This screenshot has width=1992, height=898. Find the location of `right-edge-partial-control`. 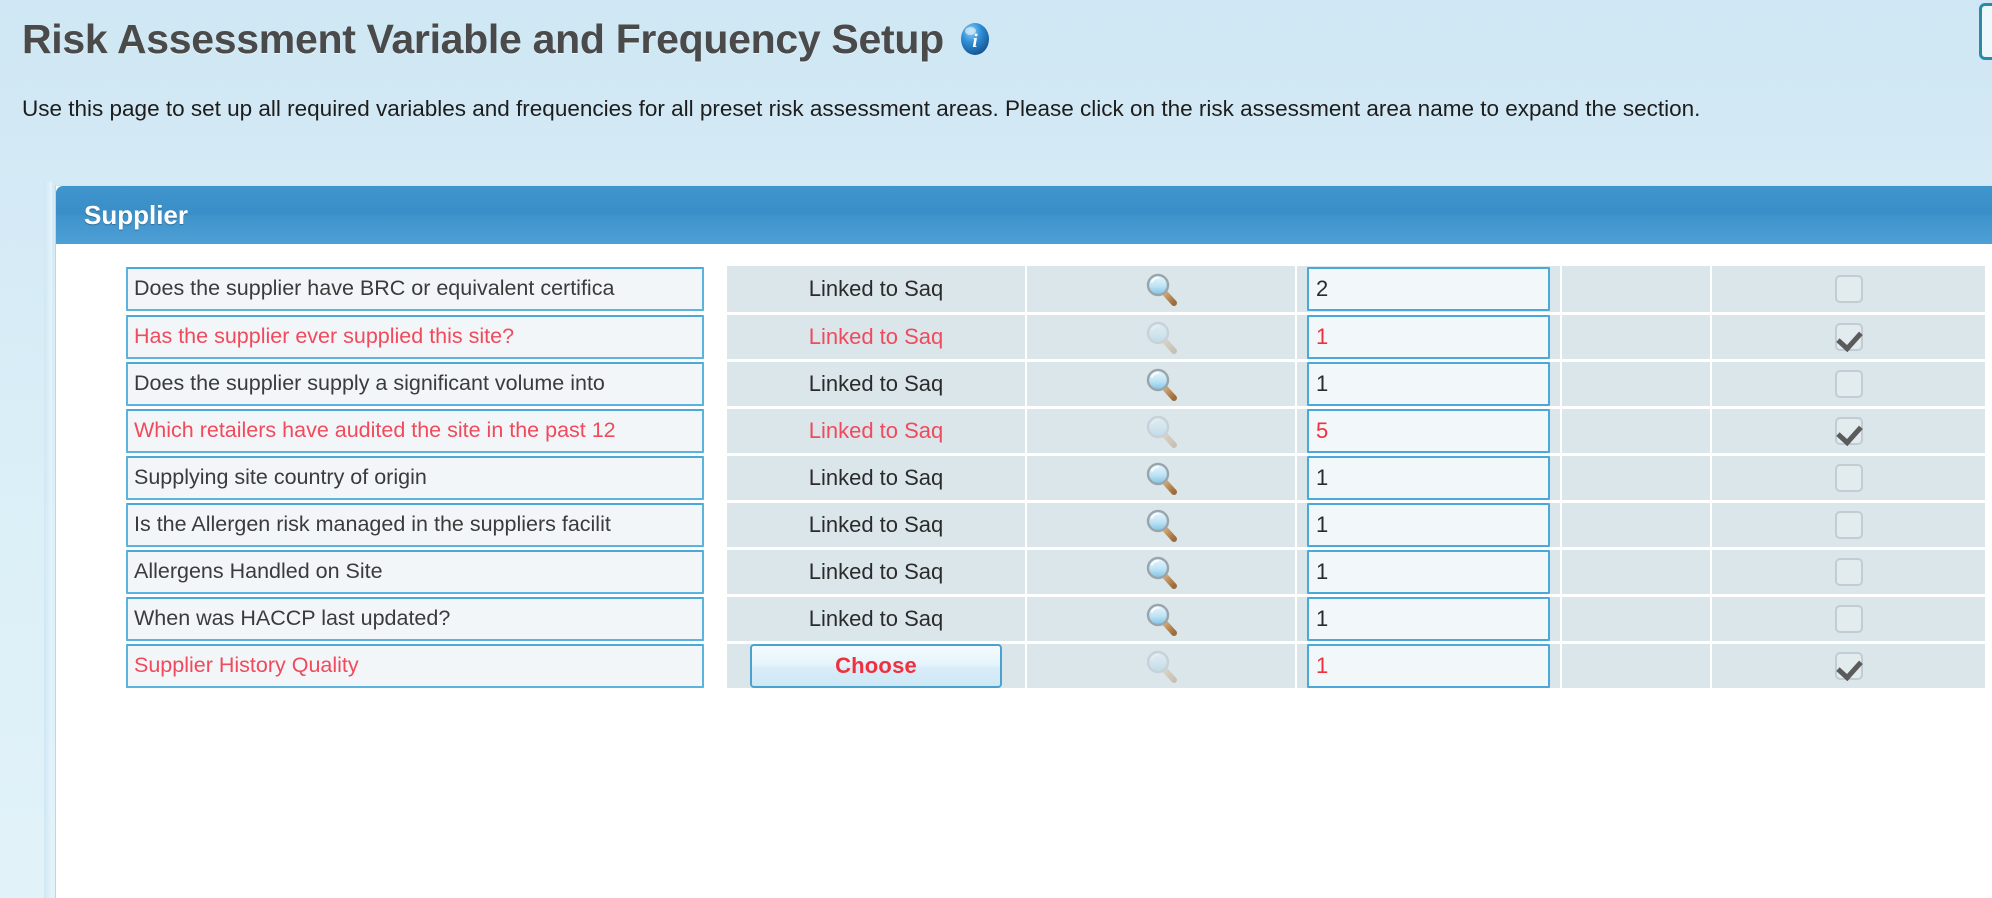

right-edge-partial-control is located at coordinates (1985, 31).